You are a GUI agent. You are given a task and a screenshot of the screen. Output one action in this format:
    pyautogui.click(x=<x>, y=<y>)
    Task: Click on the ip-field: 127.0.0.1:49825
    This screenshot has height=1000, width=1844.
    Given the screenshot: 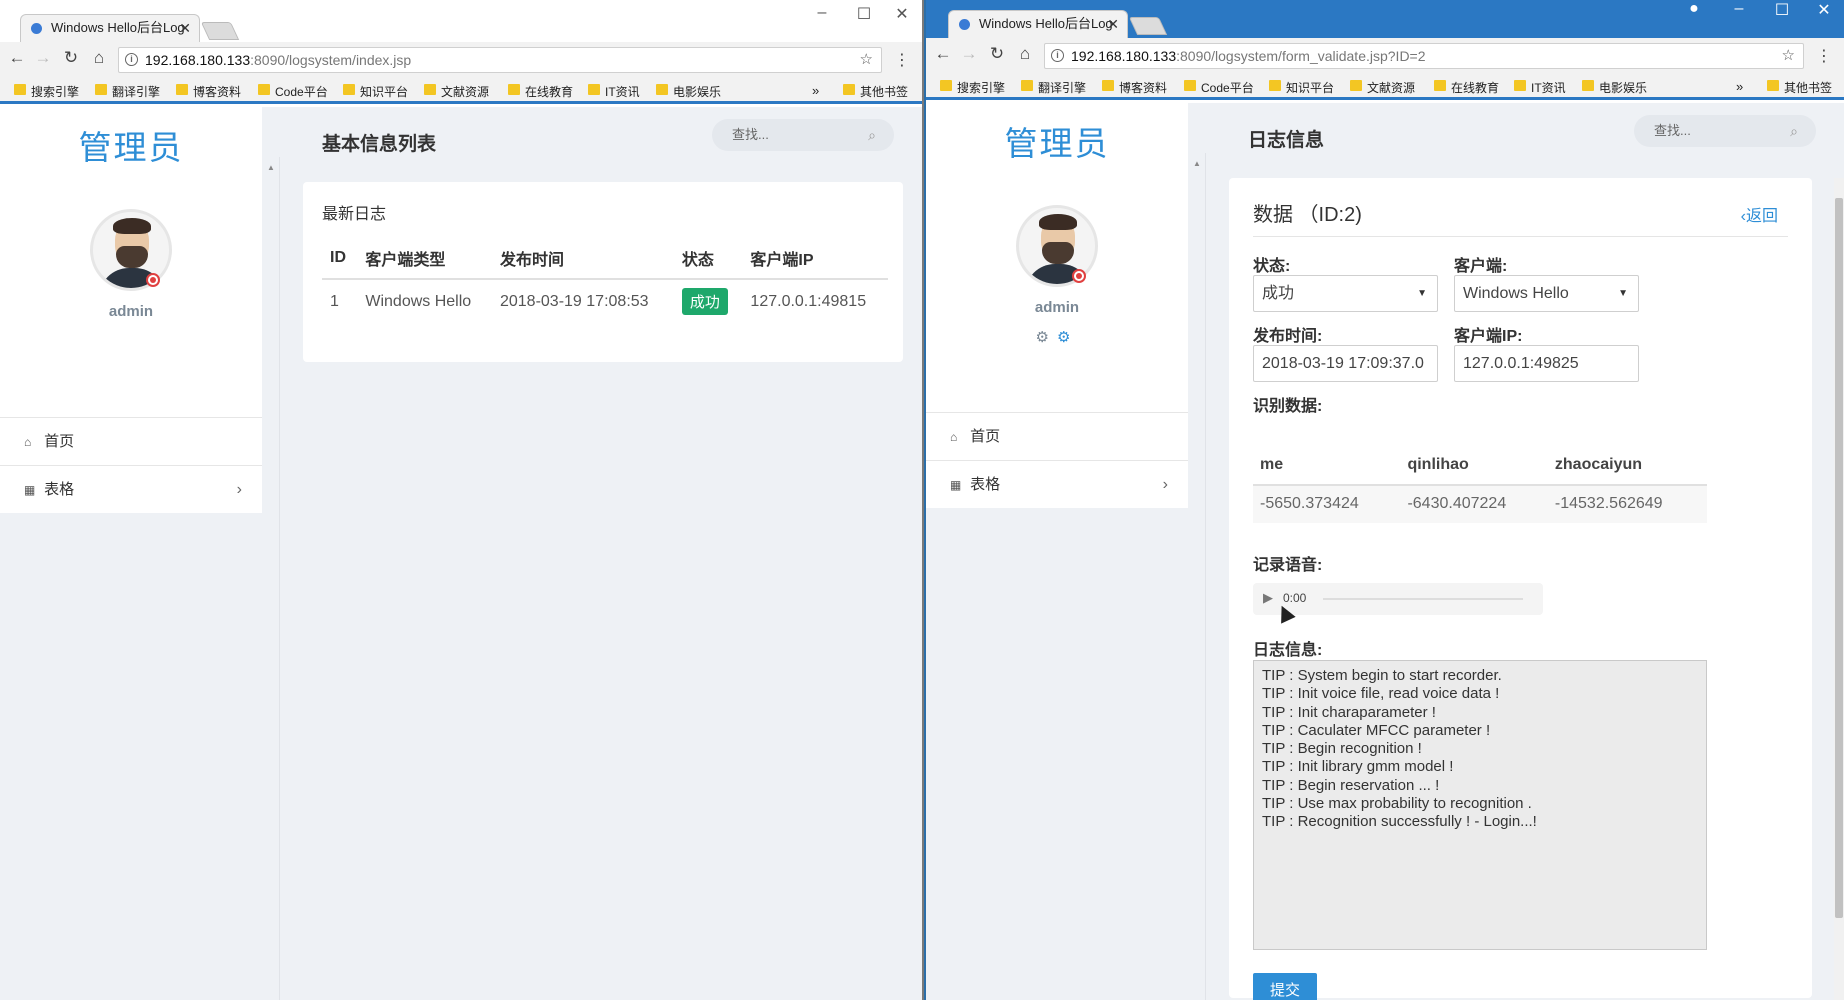 What is the action you would take?
    pyautogui.click(x=1546, y=363)
    